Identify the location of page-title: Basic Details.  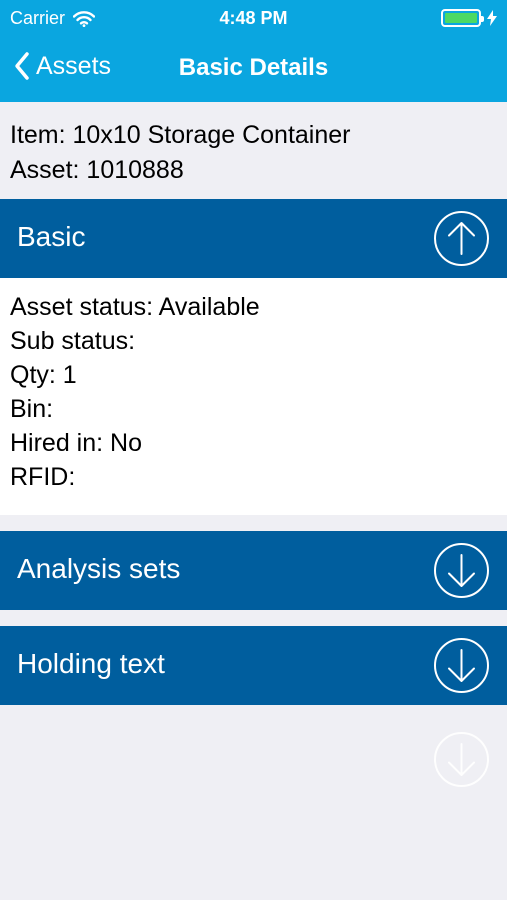
(253, 67).